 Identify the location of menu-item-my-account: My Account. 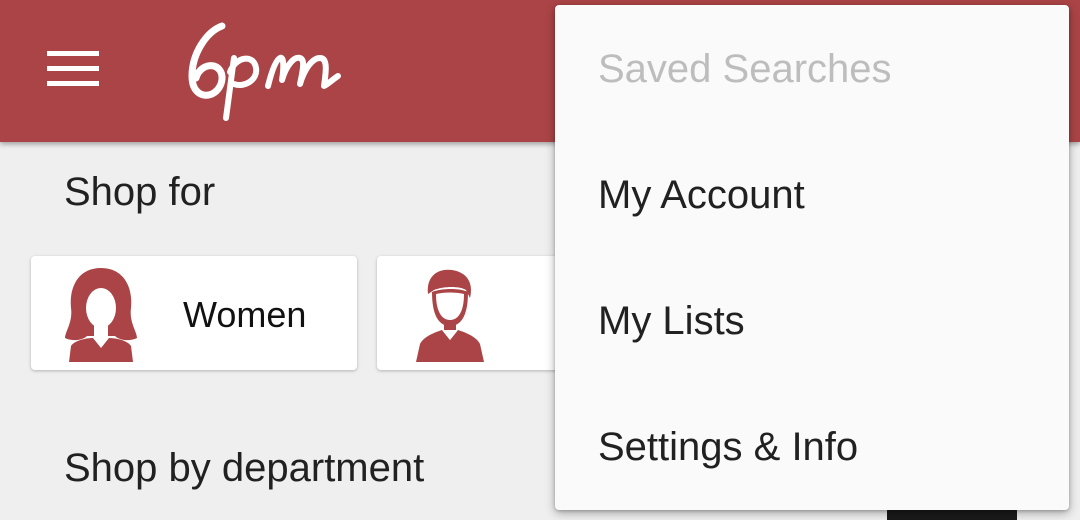
(812, 194).